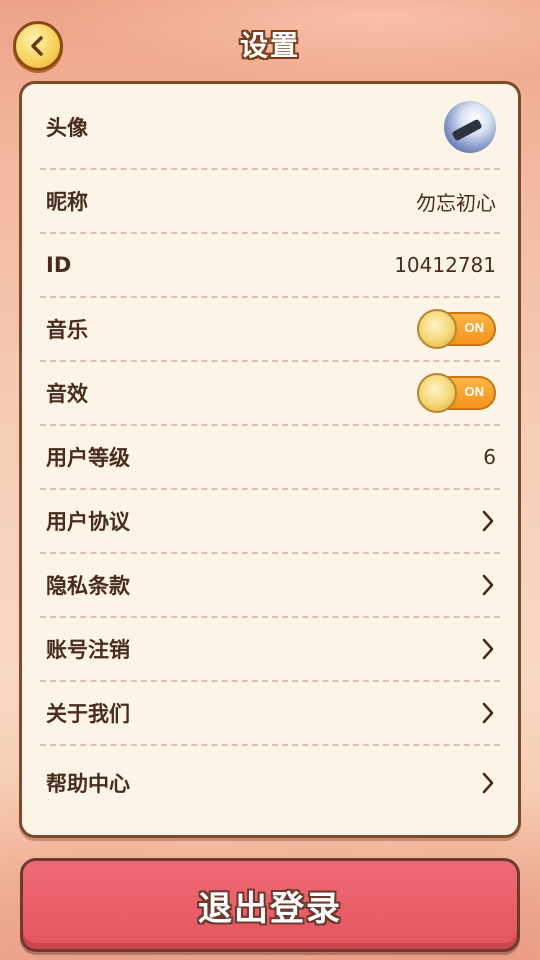  I want to click on settings-row-privacy: 隐私条款, so click(270, 586).